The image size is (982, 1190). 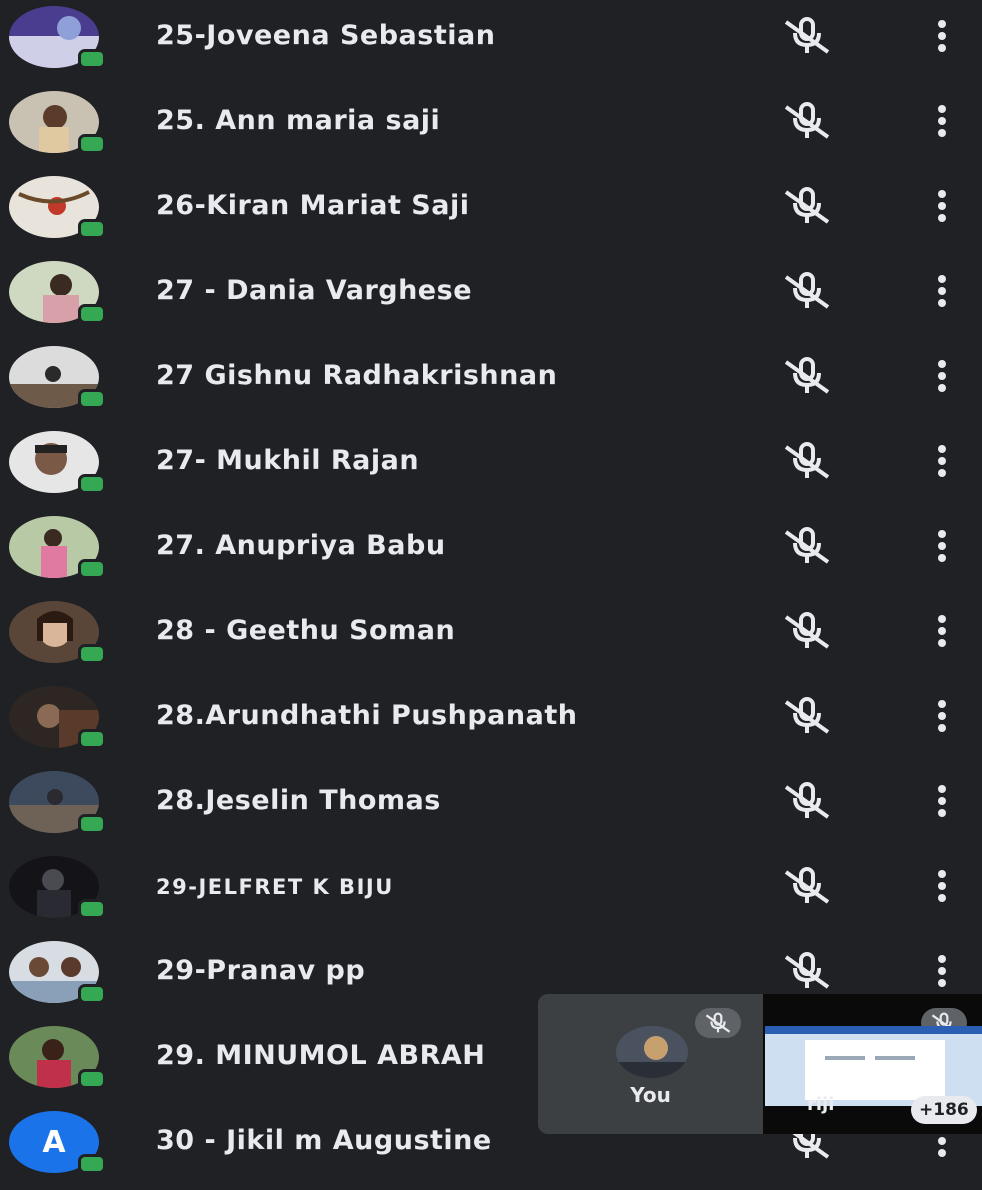 What do you see at coordinates (491, 892) in the screenshot?
I see `participant-row: 29-JELFRET K BIJU` at bounding box center [491, 892].